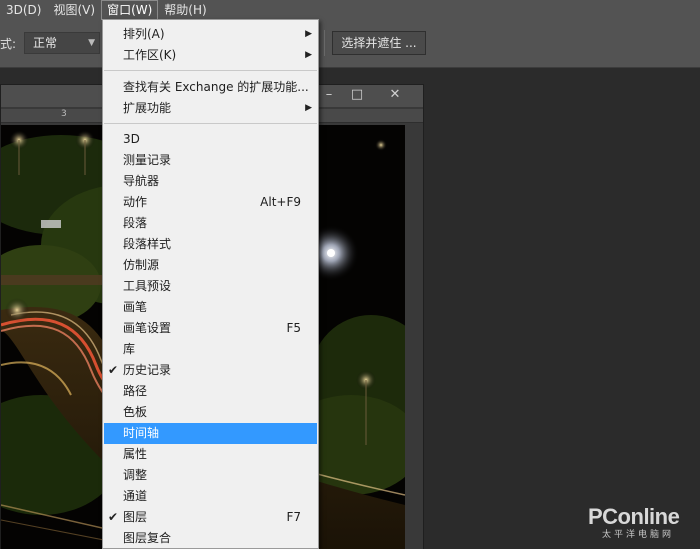  I want to click on pconline-watermark: PConline 太平洋电脑网, so click(643, 523).